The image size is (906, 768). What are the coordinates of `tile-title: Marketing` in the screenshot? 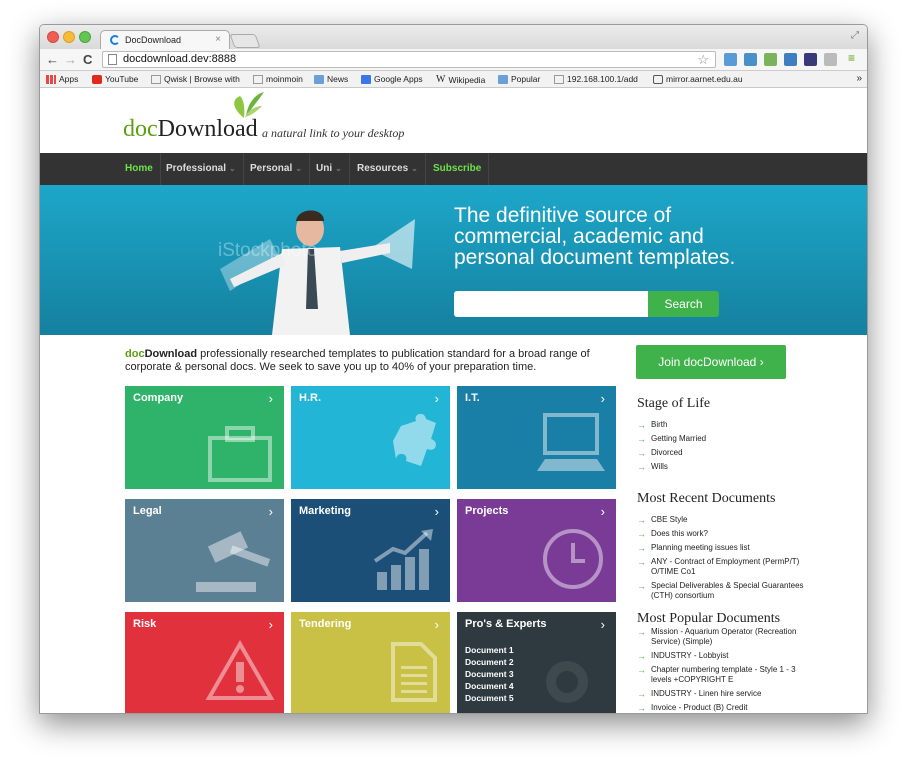 It's located at (325, 511).